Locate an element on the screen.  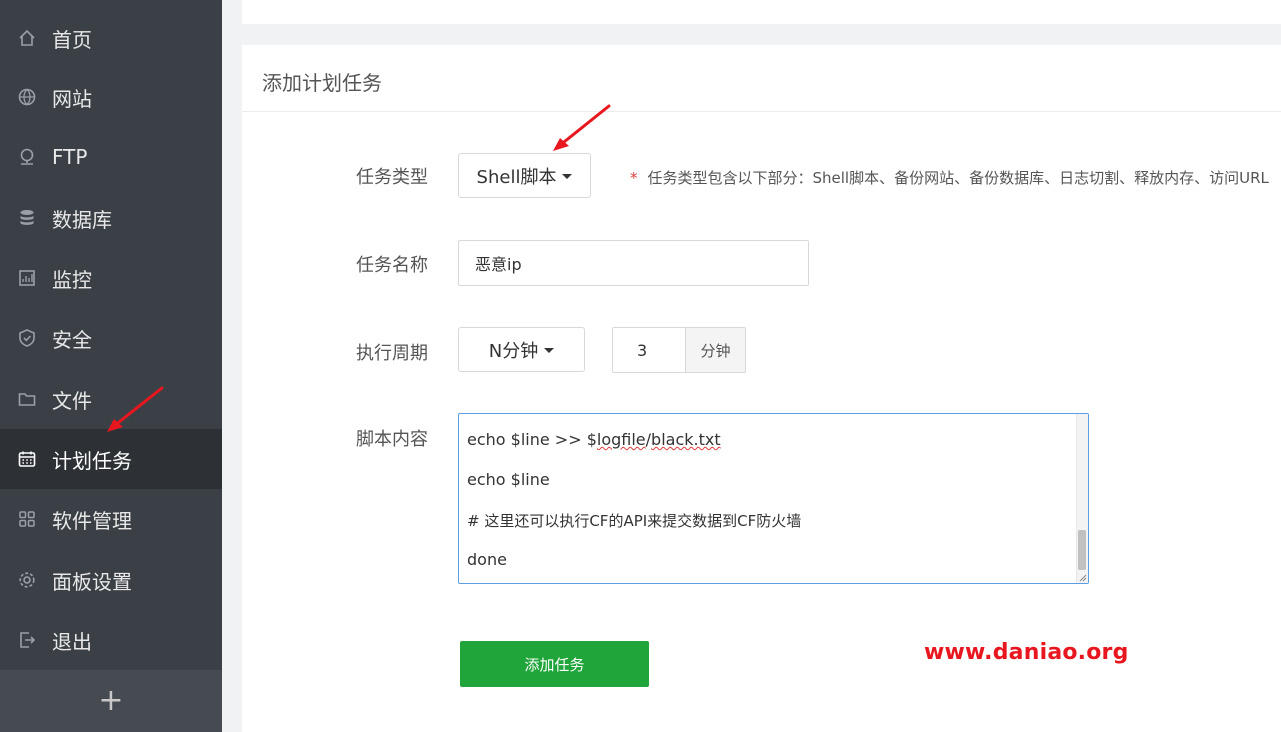
monitor-icon is located at coordinates (27, 278).